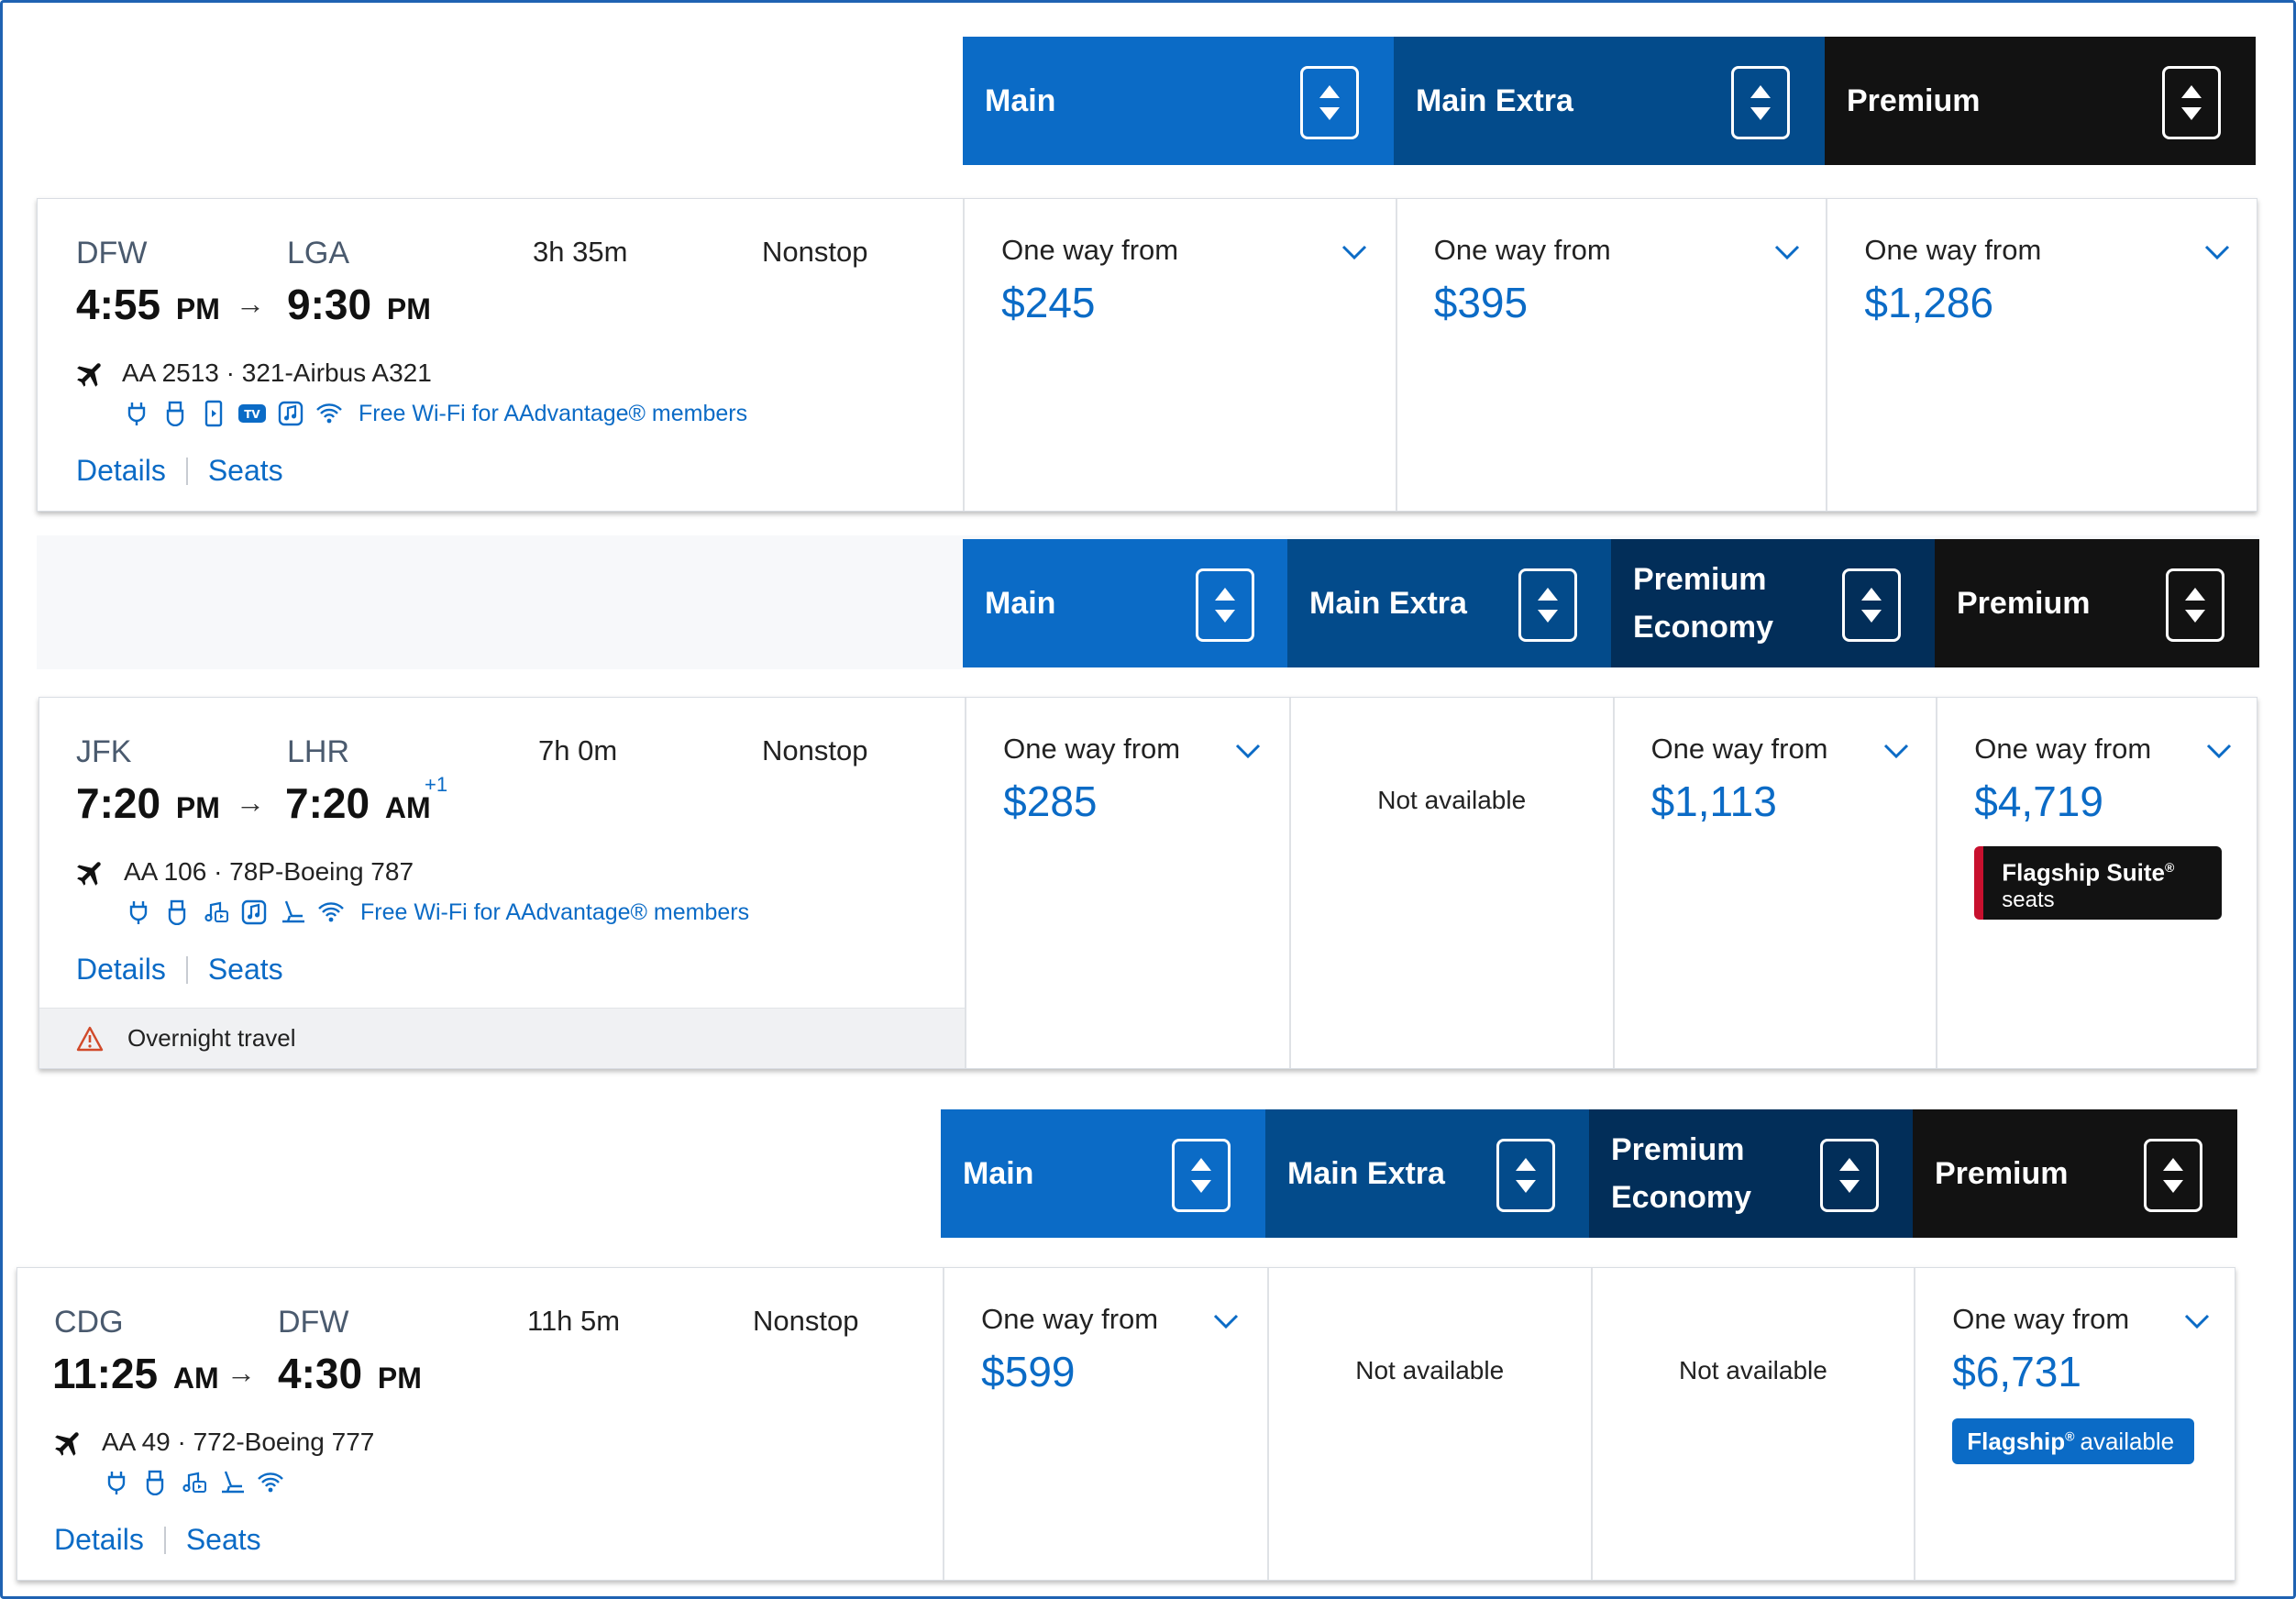 The image size is (2296, 1599). I want to click on fare-cell-main: One way from $285, so click(1127, 883).